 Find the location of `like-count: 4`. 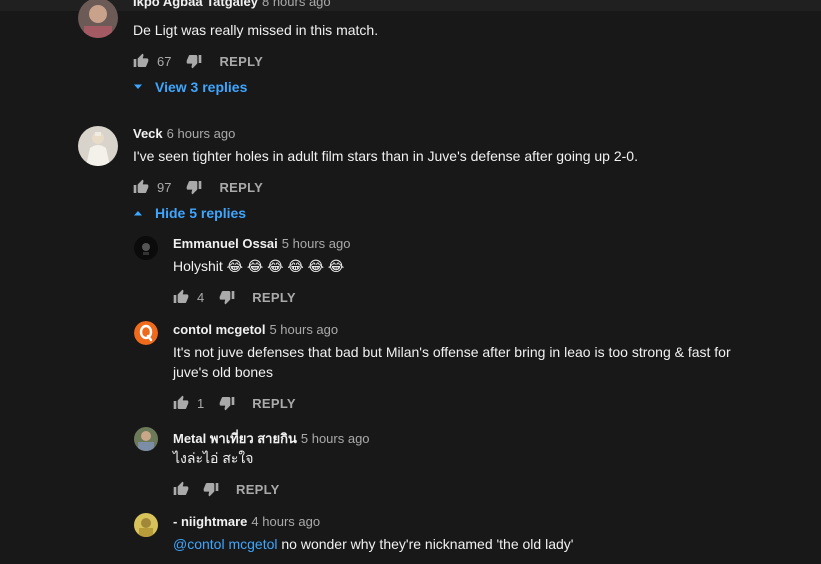

like-count: 4 is located at coordinates (201, 297).